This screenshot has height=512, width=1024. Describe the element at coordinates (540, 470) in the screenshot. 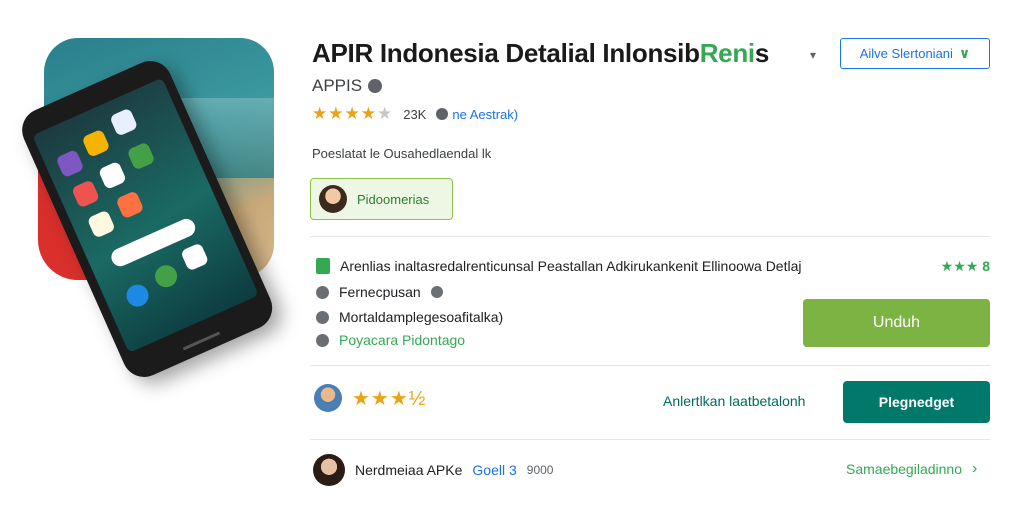

I see `author-count: 9000` at that location.